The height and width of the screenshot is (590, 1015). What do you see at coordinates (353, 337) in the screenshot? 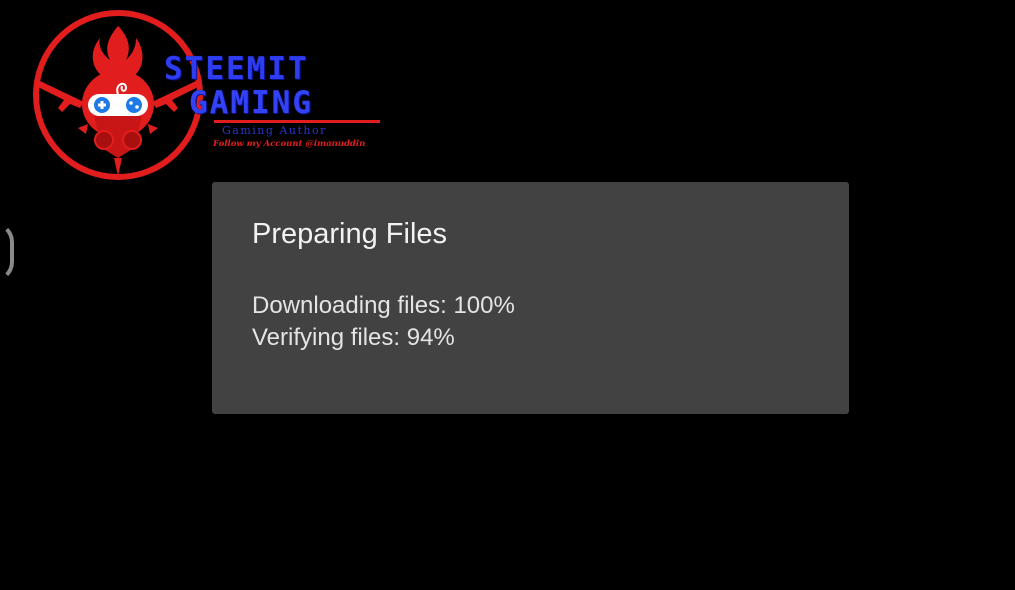
I see `verify-status-text: Verifying files: 94%` at bounding box center [353, 337].